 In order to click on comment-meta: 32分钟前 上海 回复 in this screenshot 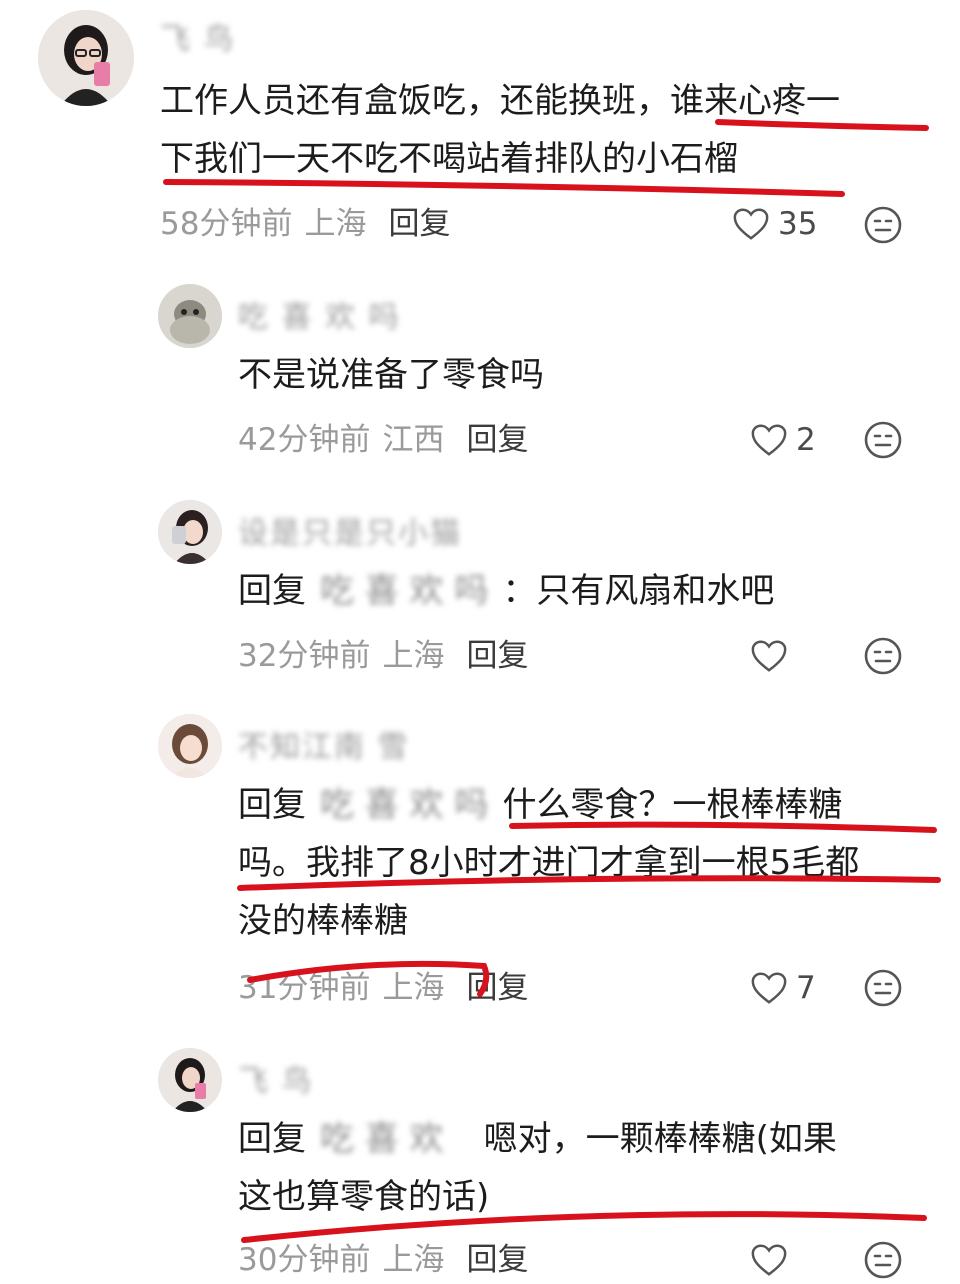, I will do `click(383, 656)`.